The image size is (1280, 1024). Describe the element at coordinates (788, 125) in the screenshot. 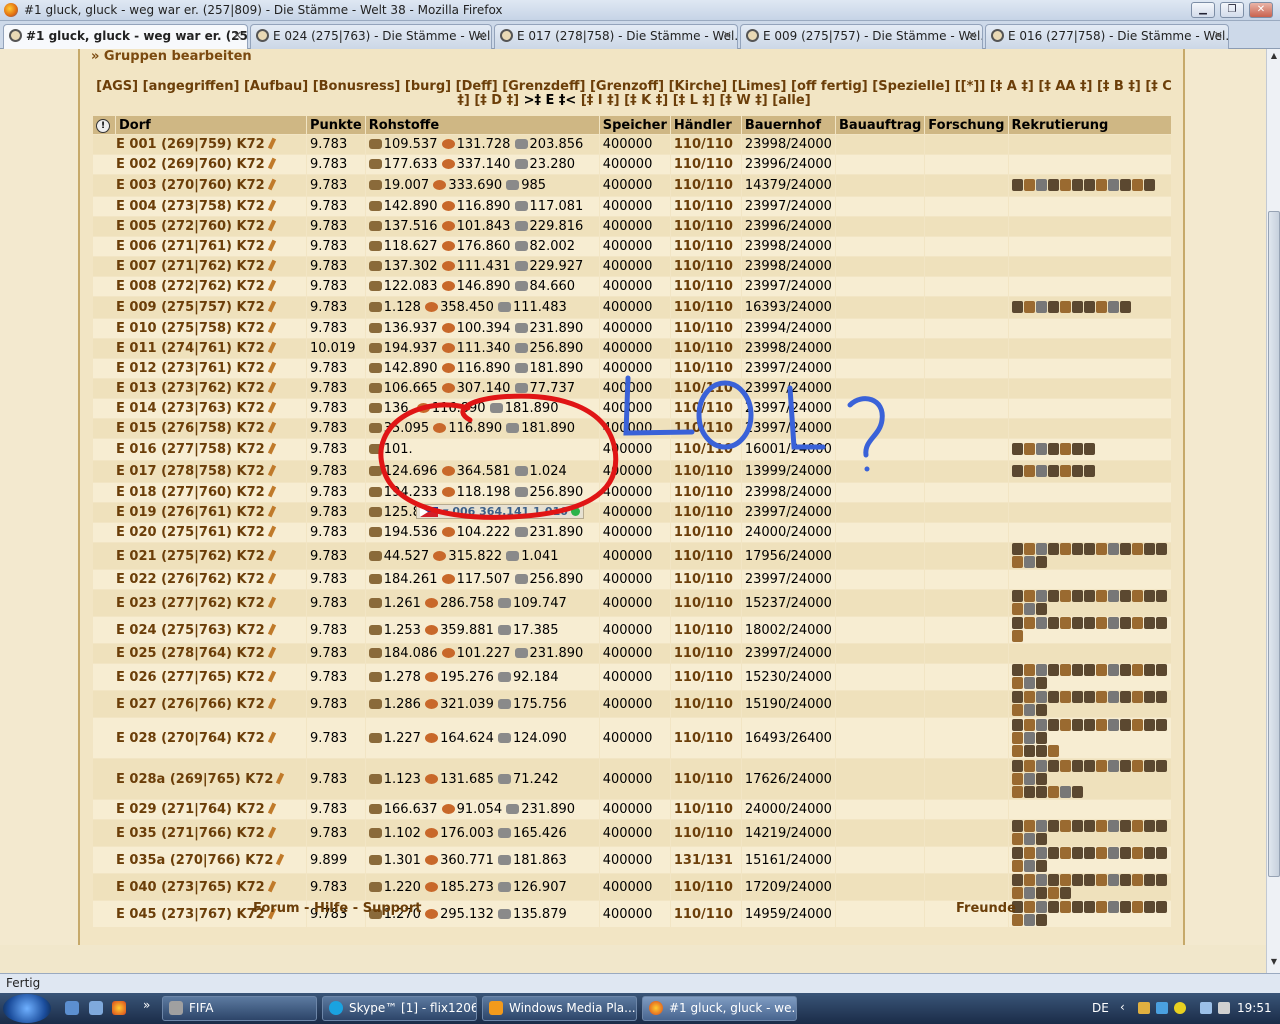

I see `col-header-bauernhof: Bauernhof` at that location.